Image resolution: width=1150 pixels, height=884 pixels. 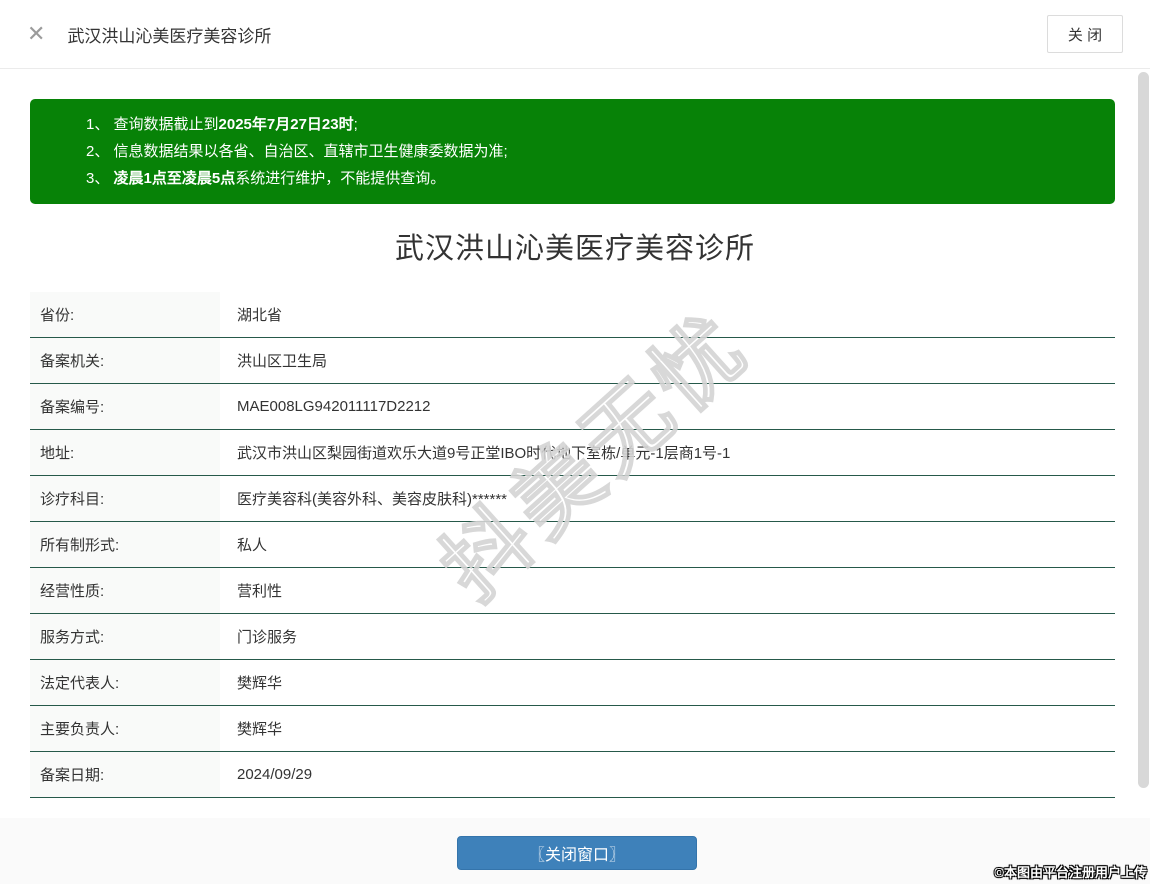 I want to click on row-label: 主要负责人:, so click(x=125, y=728).